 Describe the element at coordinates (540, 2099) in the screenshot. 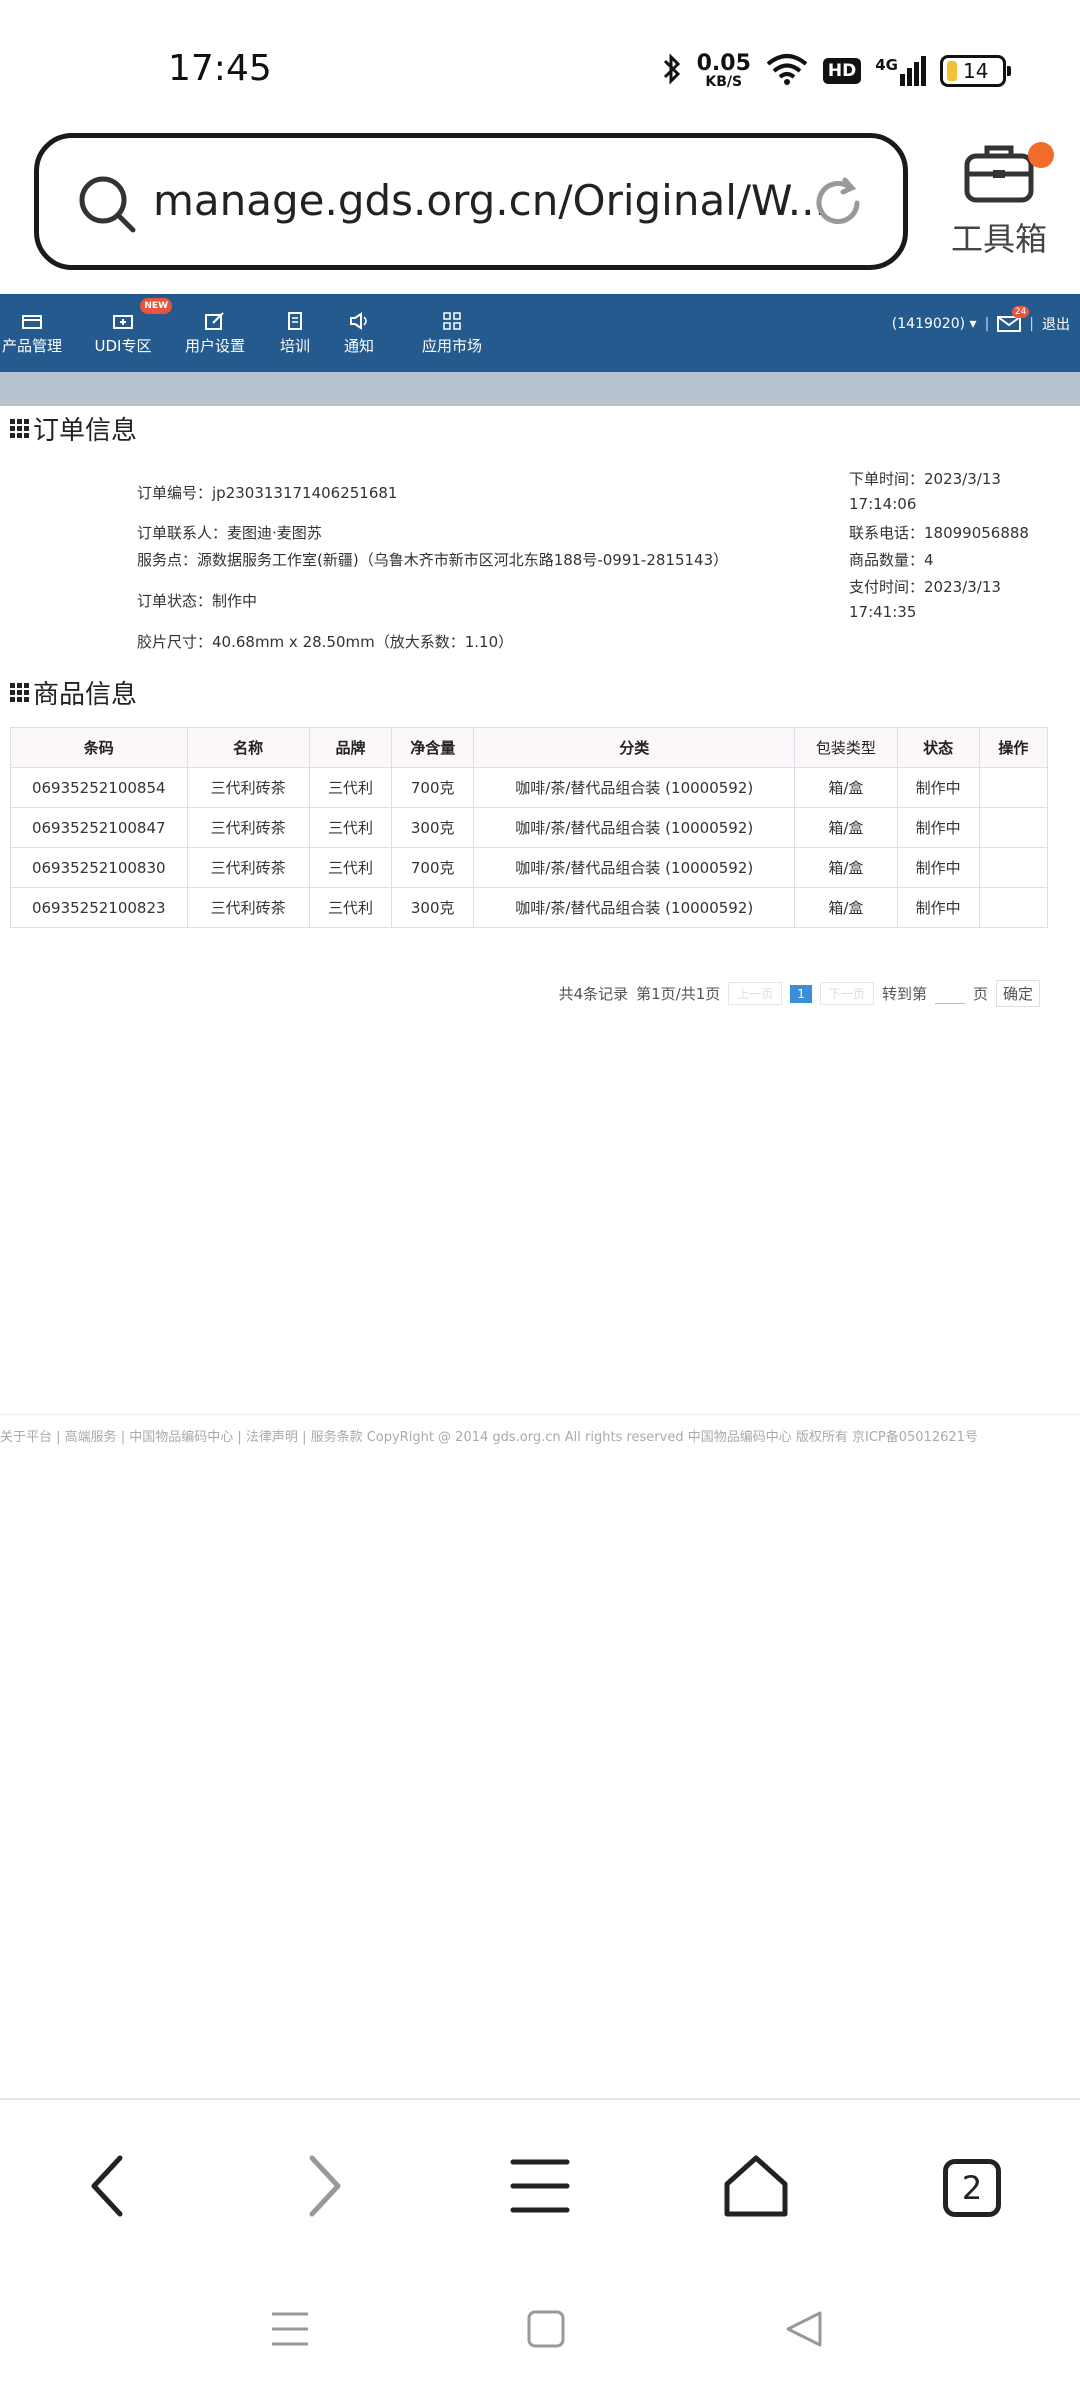

I see `bottom-bar-divider` at that location.